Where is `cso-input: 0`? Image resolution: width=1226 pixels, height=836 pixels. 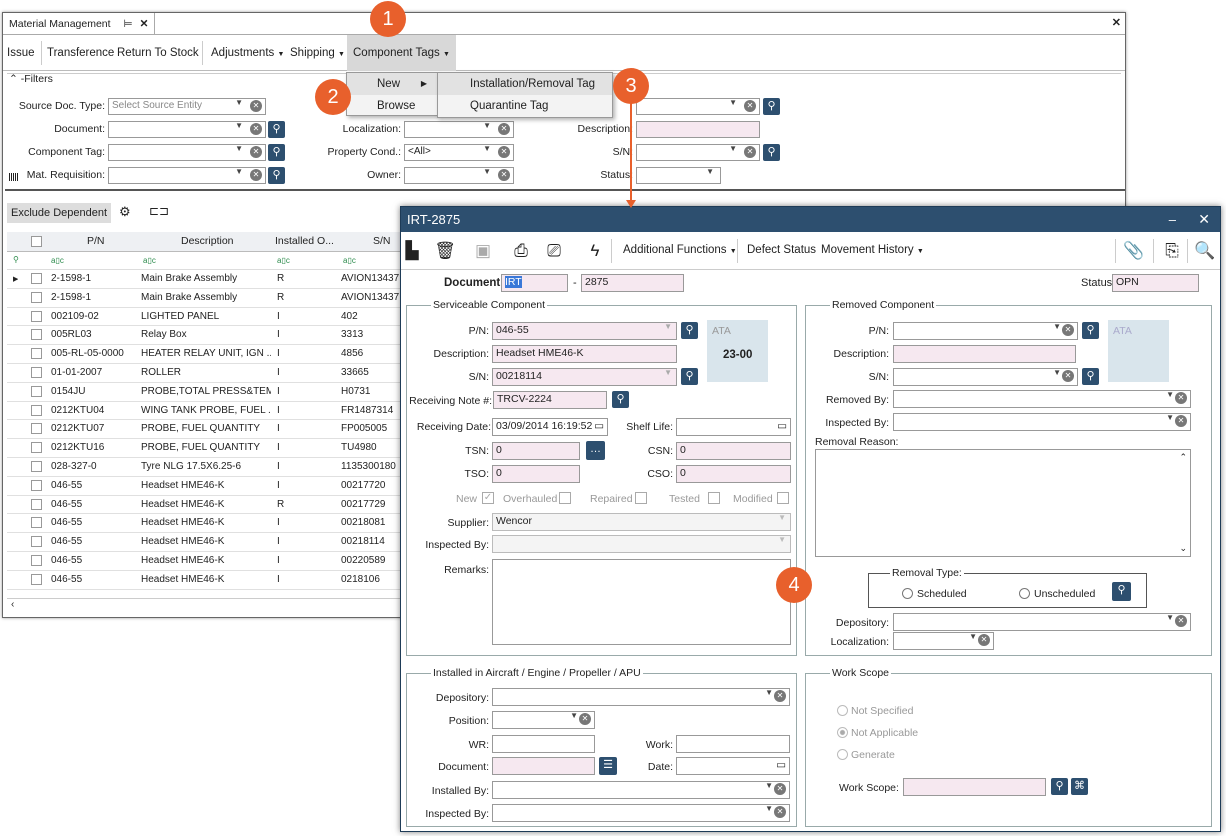 cso-input: 0 is located at coordinates (733, 474).